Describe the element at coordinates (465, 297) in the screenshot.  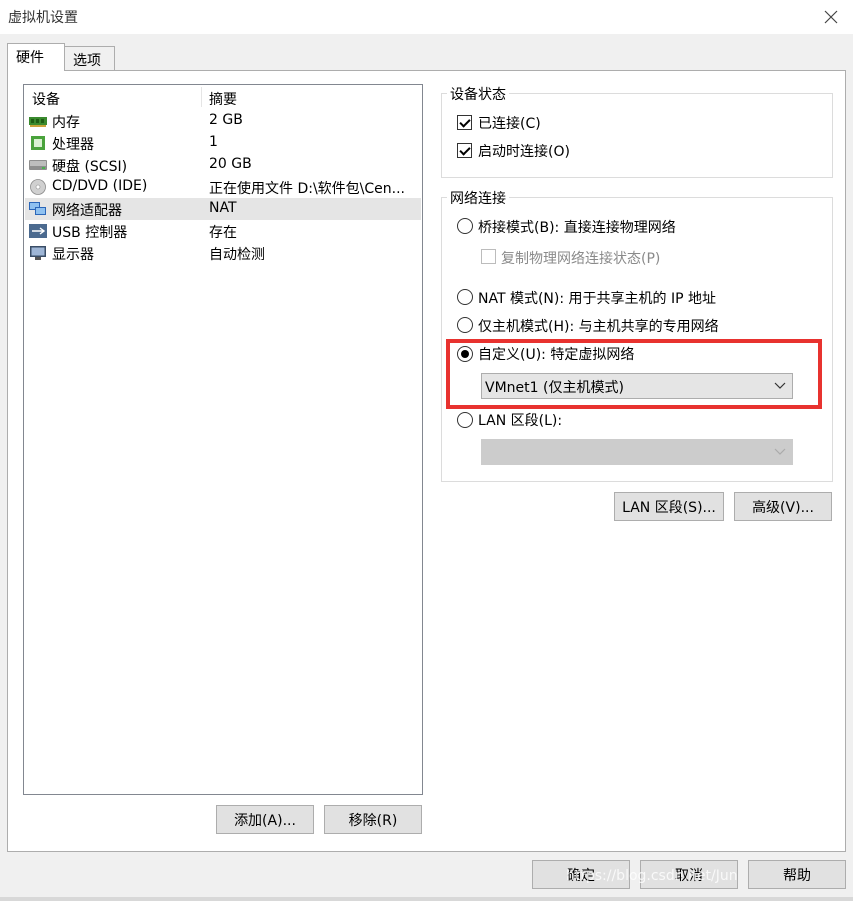
I see `nat-radio` at that location.